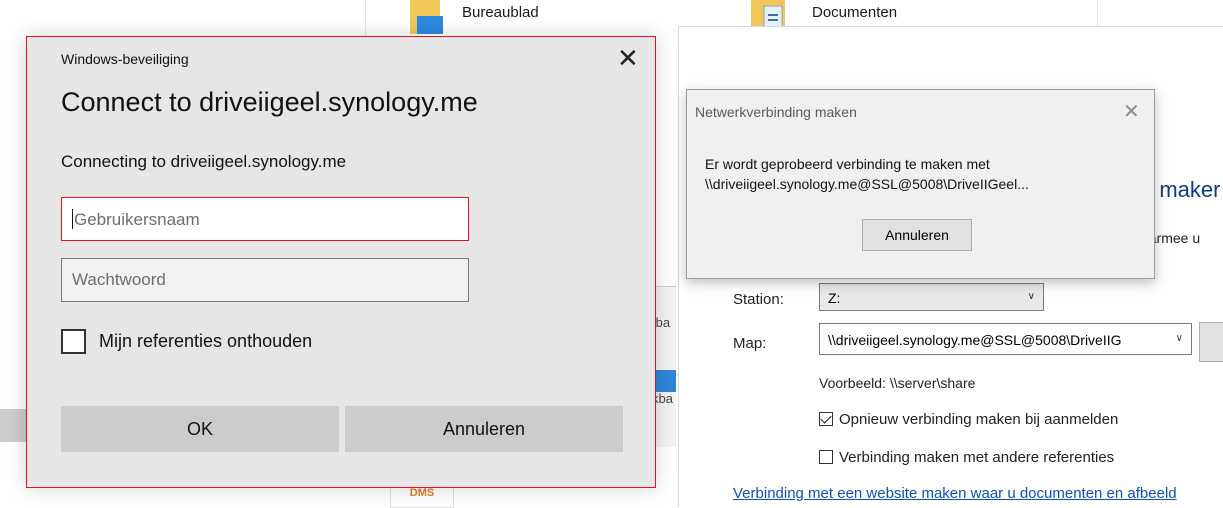 This screenshot has width=1223, height=508. I want to click on station-value: Z:, so click(834, 298).